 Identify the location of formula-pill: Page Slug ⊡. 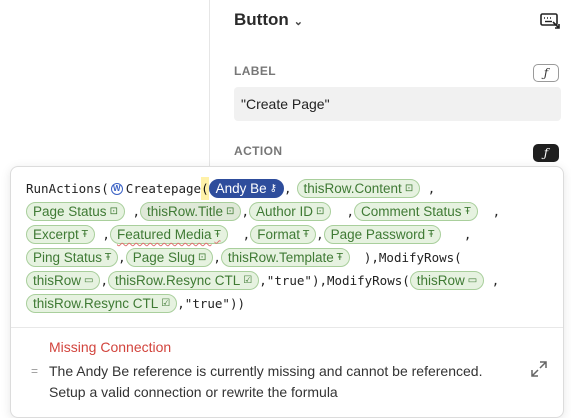
(169, 257).